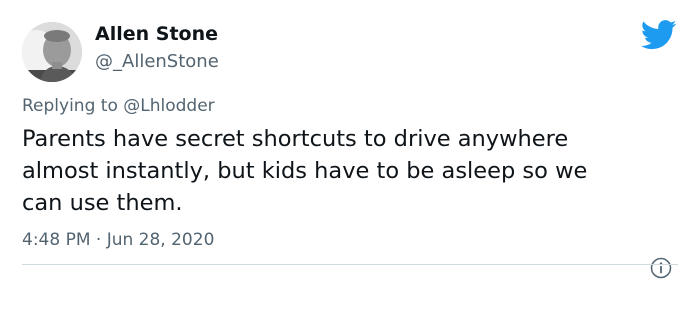 The height and width of the screenshot is (319, 700). I want to click on replying-prefix: Replying to, so click(73, 106).